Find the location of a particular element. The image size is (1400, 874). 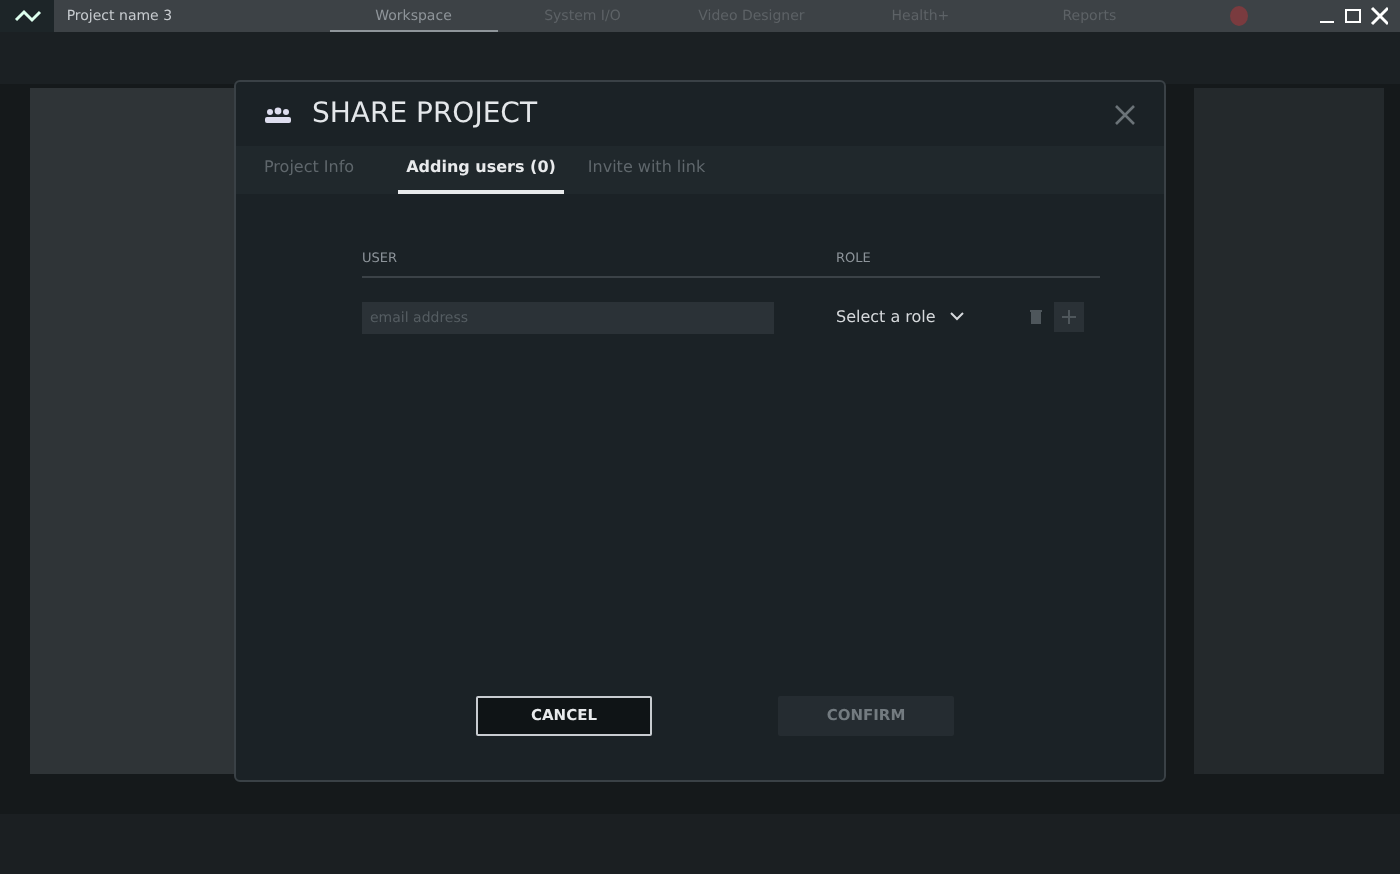

dialog-tab: Project Info is located at coordinates (319, 170).